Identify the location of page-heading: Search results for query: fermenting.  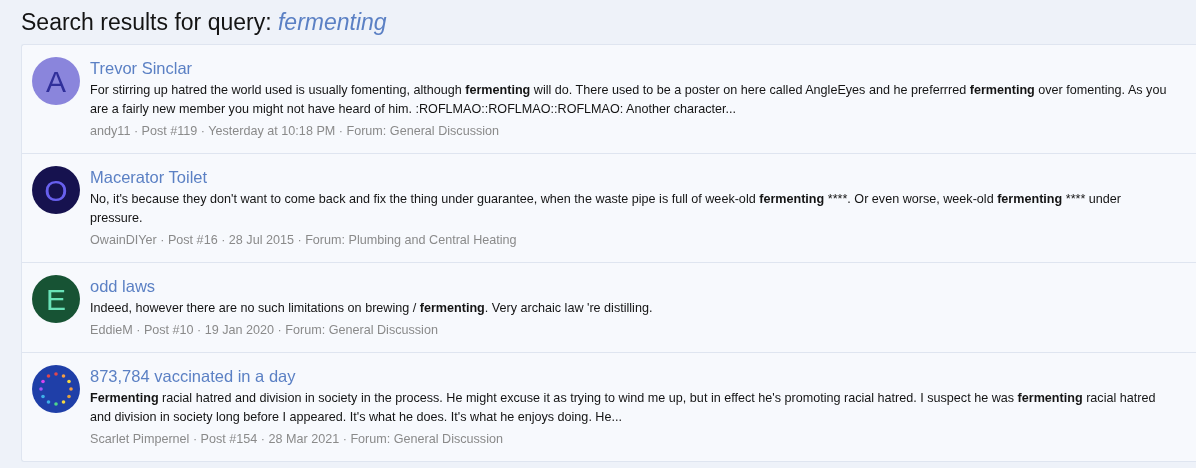
(204, 22).